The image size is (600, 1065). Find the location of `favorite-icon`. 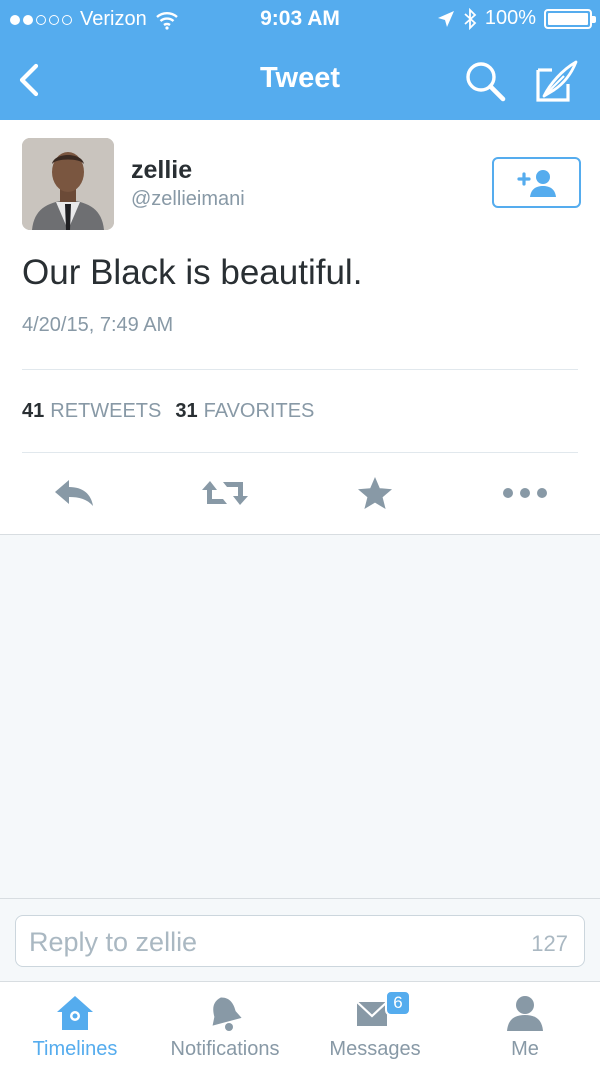

favorite-icon is located at coordinates (375, 493).